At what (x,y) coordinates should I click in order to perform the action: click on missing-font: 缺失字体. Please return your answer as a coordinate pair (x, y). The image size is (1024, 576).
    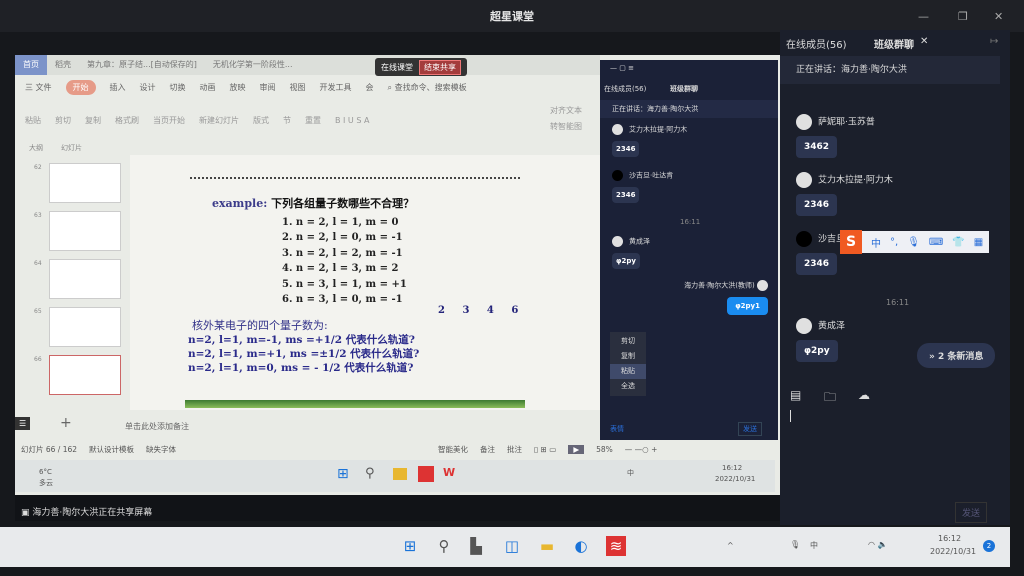
    Looking at the image, I should click on (161, 449).